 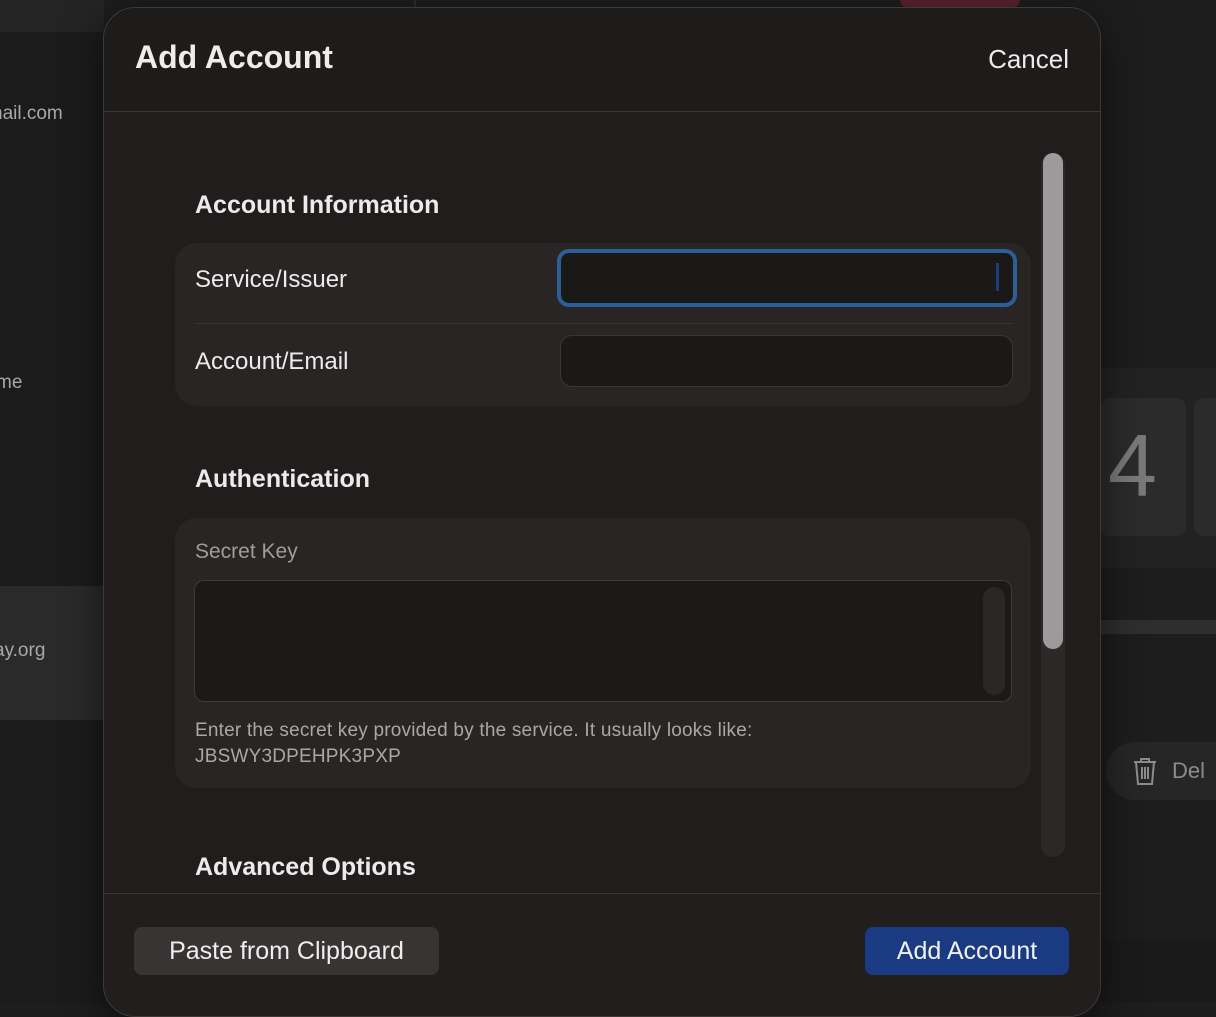 I want to click on background-bottom-area, so click(x=1158, y=971).